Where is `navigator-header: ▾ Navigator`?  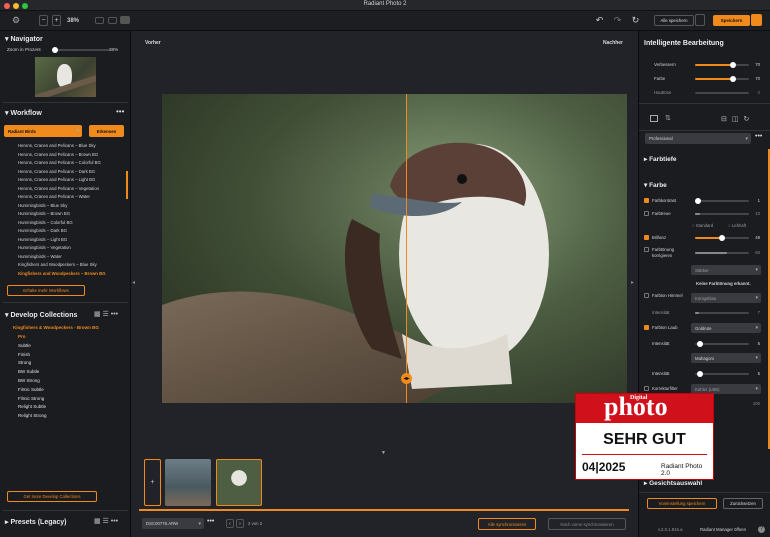
navigator-header: ▾ Navigator is located at coordinates (24, 39).